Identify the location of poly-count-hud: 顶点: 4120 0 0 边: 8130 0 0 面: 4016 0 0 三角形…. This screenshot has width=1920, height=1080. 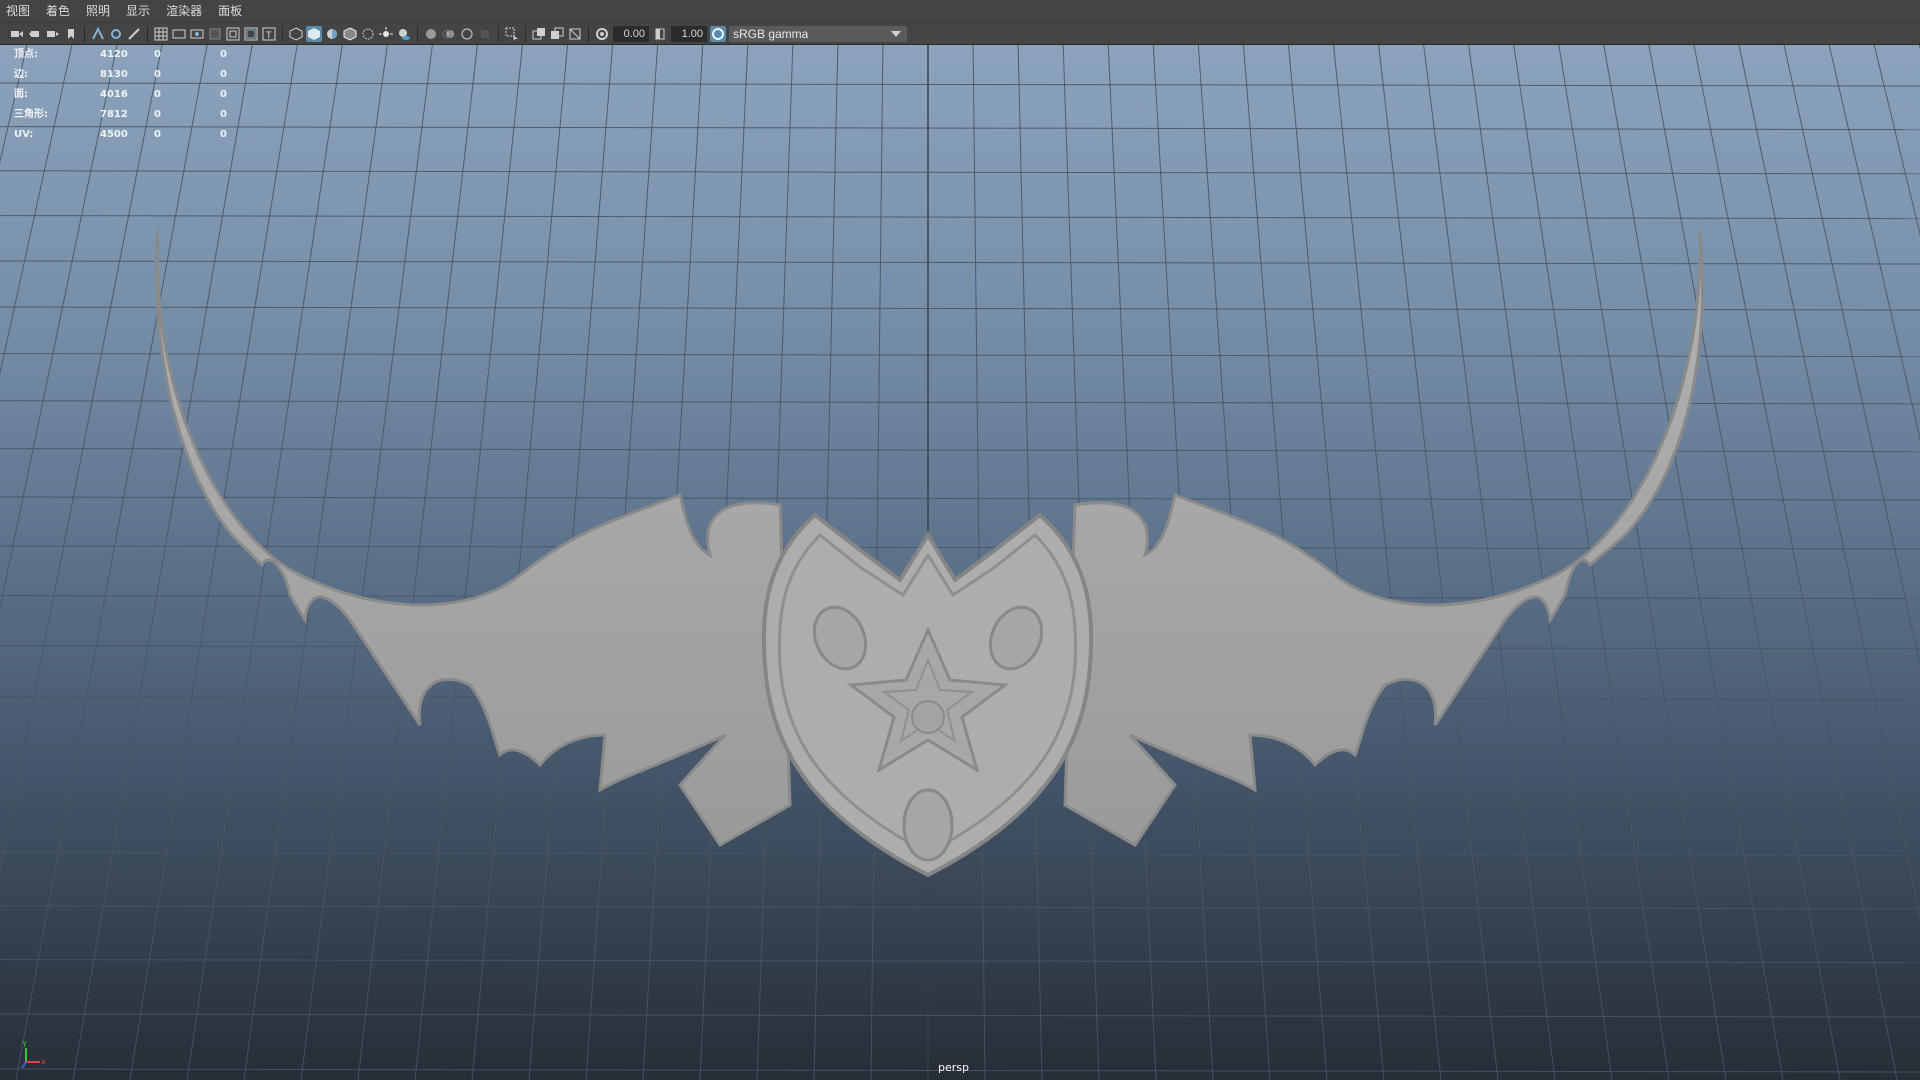
(127, 95).